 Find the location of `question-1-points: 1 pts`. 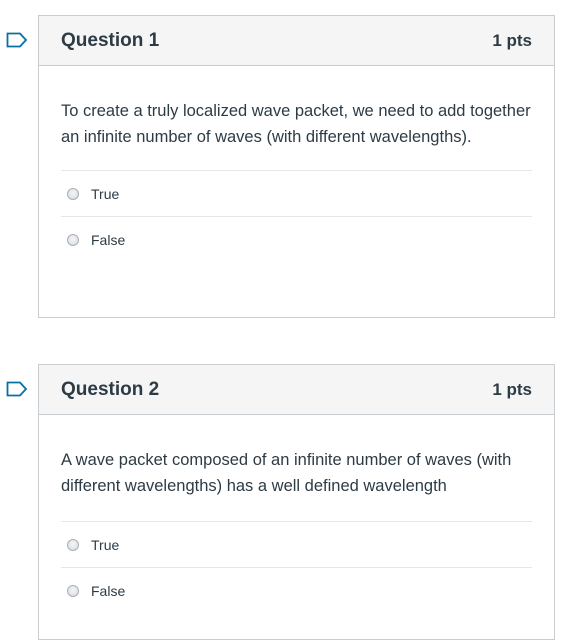

question-1-points: 1 pts is located at coordinates (512, 40).